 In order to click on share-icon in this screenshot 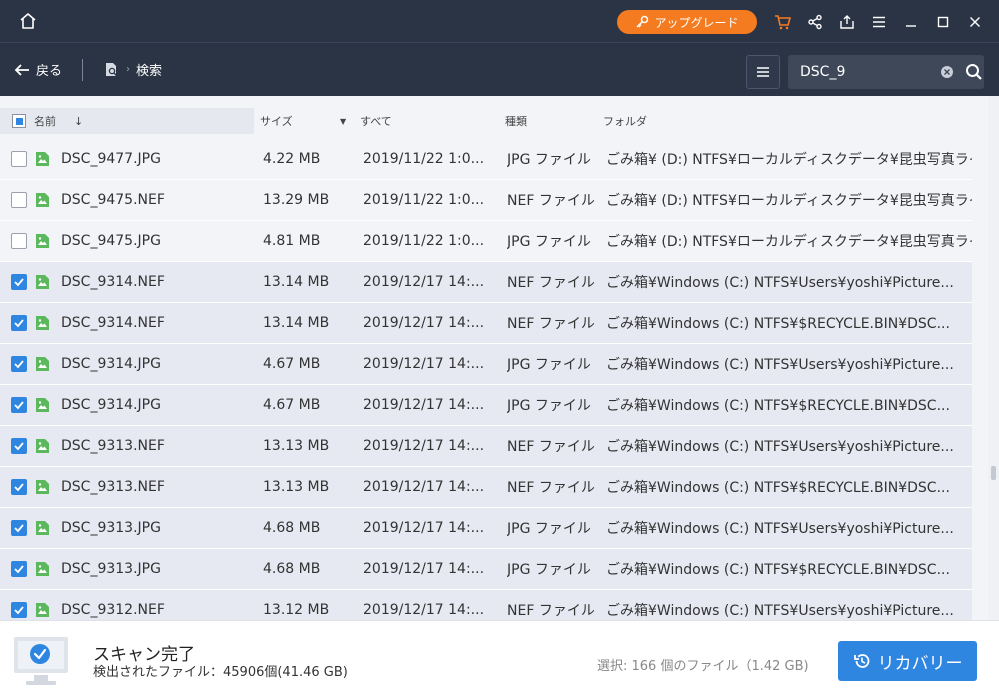, I will do `click(815, 22)`.